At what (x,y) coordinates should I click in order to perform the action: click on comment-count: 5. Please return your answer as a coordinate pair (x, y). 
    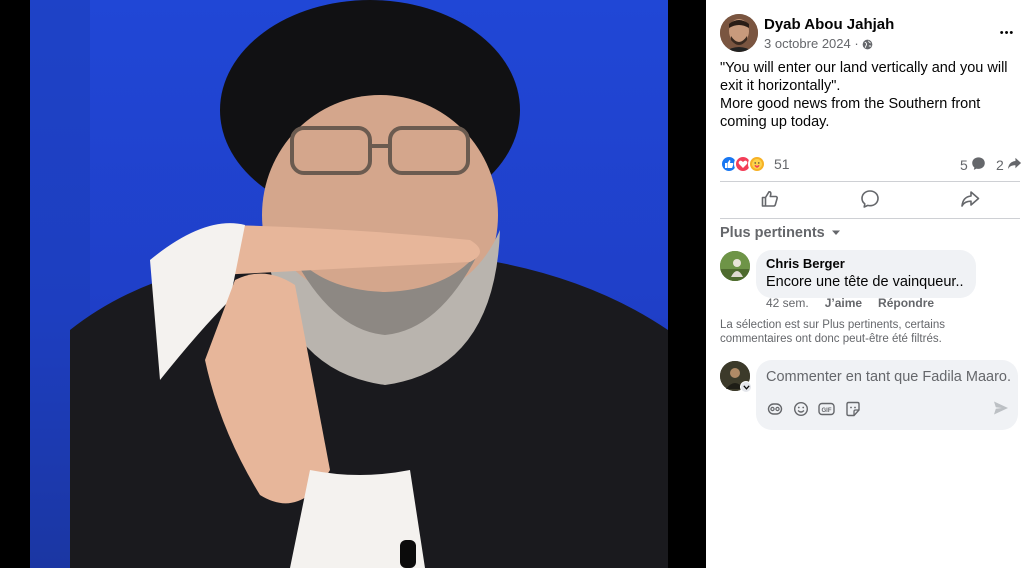
    Looking at the image, I should click on (973, 165).